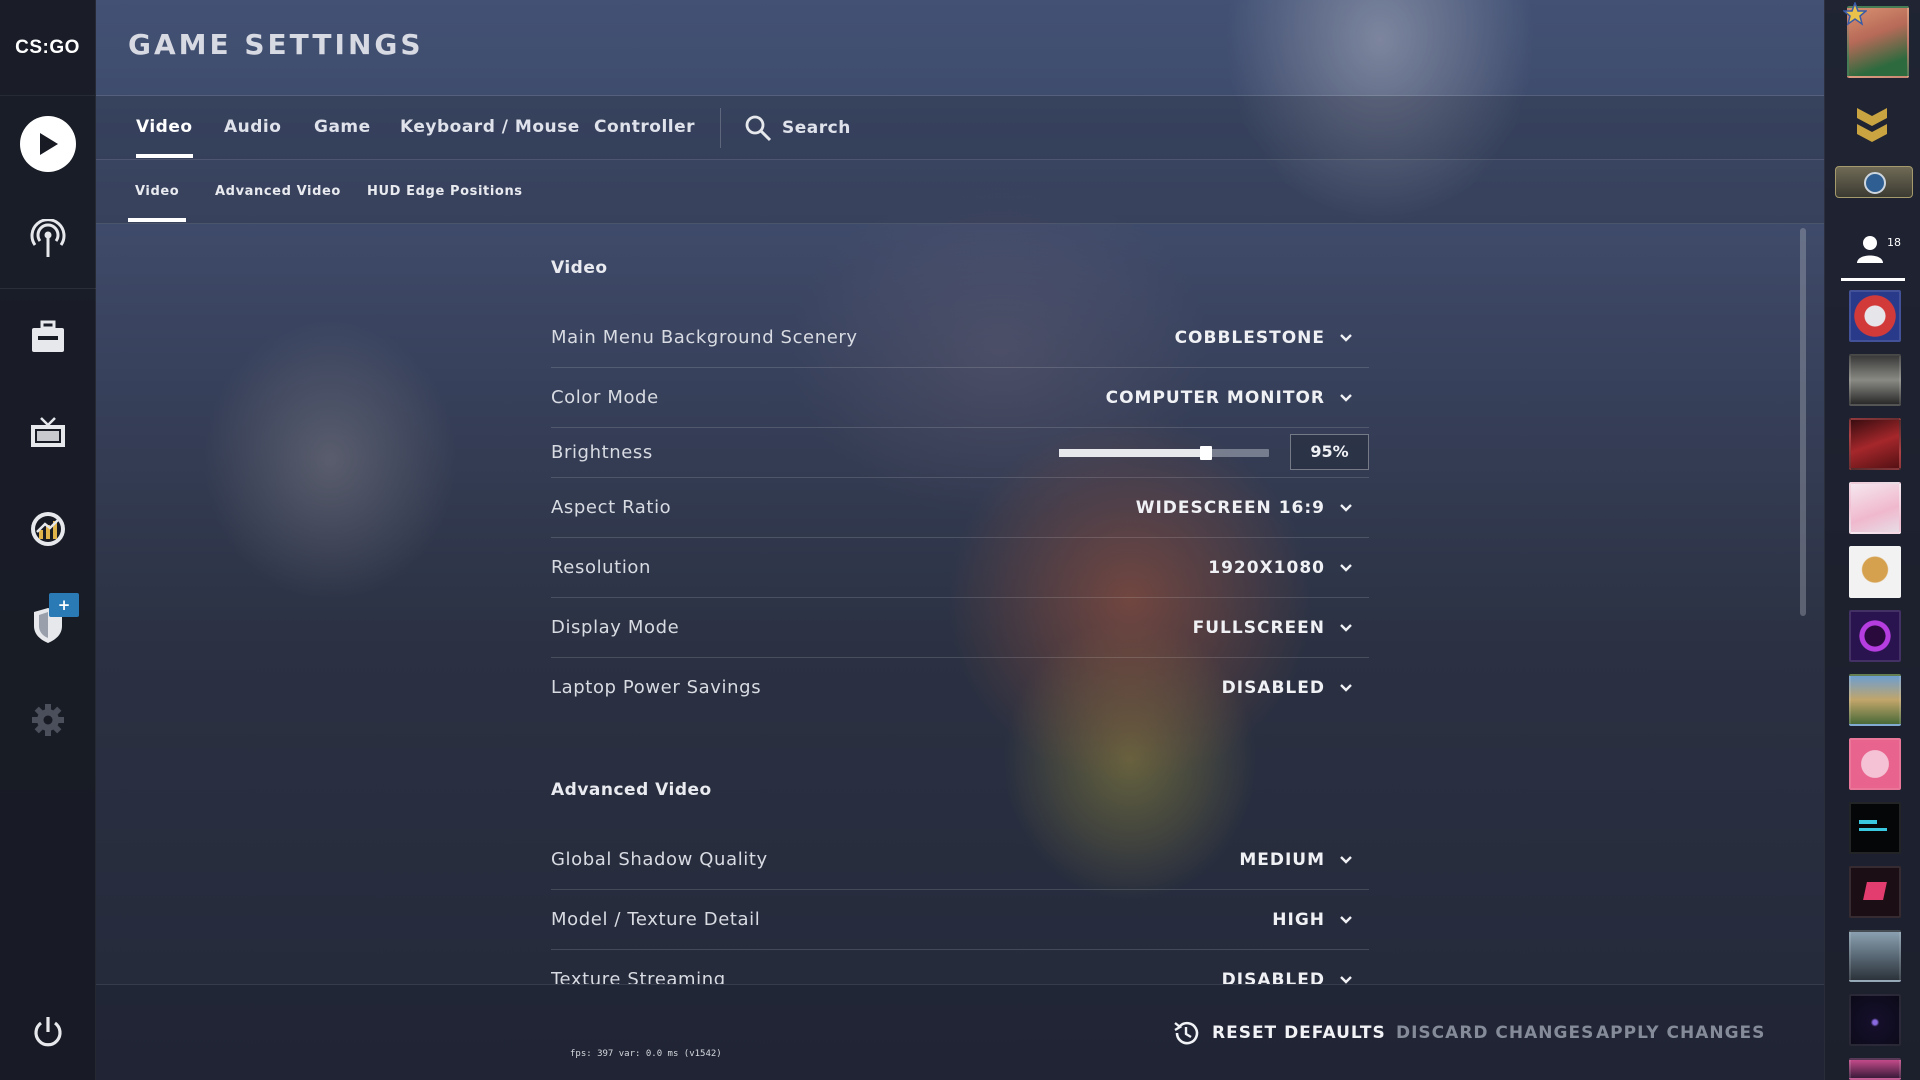 The image size is (1920, 1080). Describe the element at coordinates (445, 192) in the screenshot. I see `subtab-hud-edge-positions: HUD Edge Positions` at that location.